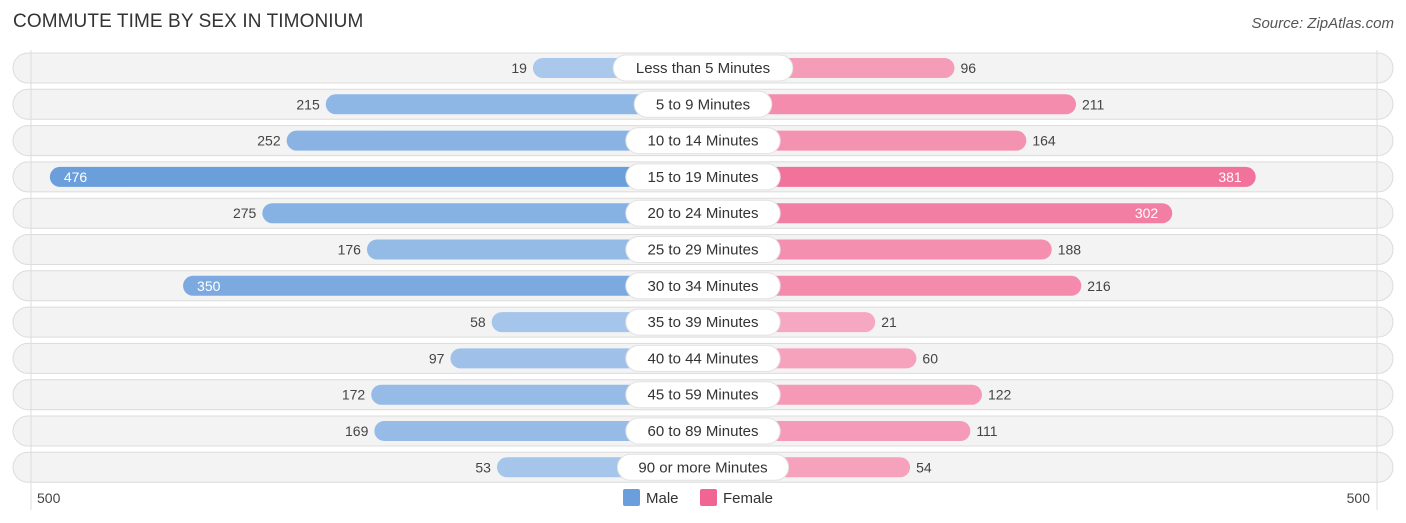  What do you see at coordinates (708, 497) in the screenshot?
I see `legend-swatch-female` at bounding box center [708, 497].